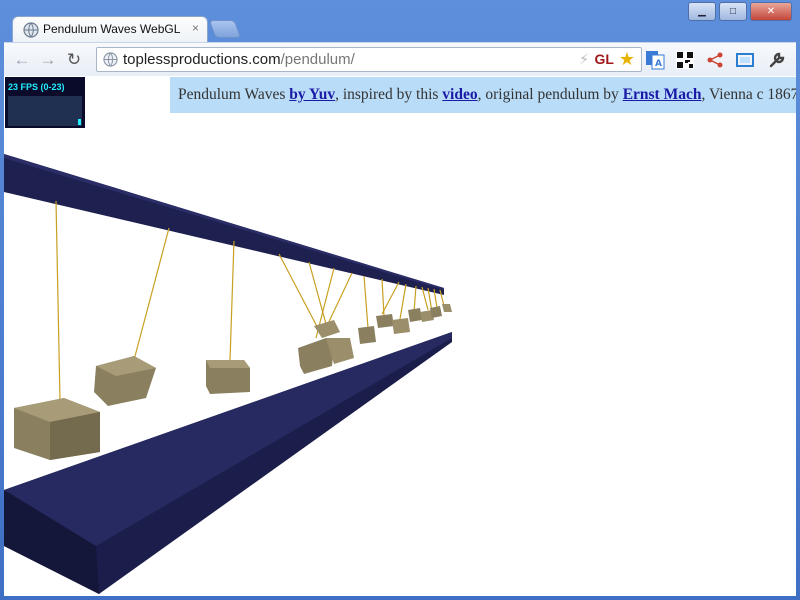 The height and width of the screenshot is (600, 800). What do you see at coordinates (45, 111) in the screenshot?
I see `fps-graph` at bounding box center [45, 111].